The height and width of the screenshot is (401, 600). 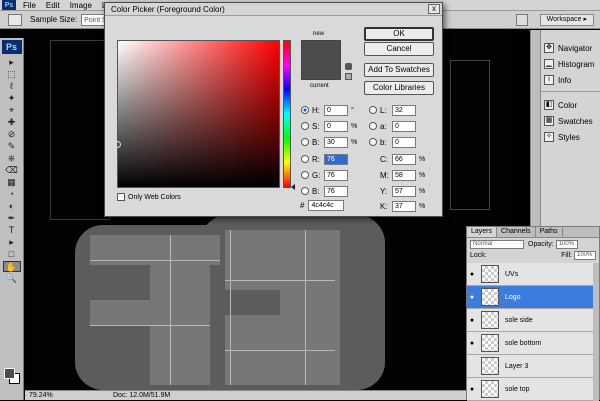 What do you see at coordinates (12, 278) in the screenshot?
I see `zoom-tool-icon: 🔍` at bounding box center [12, 278].